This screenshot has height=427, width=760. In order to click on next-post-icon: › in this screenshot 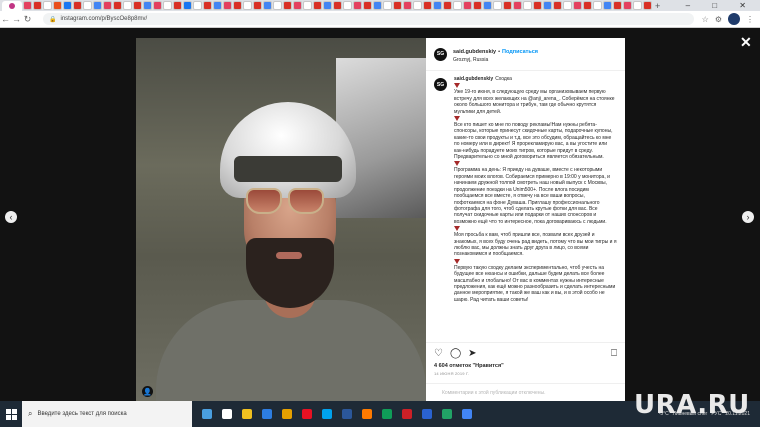, I will do `click(748, 217)`.